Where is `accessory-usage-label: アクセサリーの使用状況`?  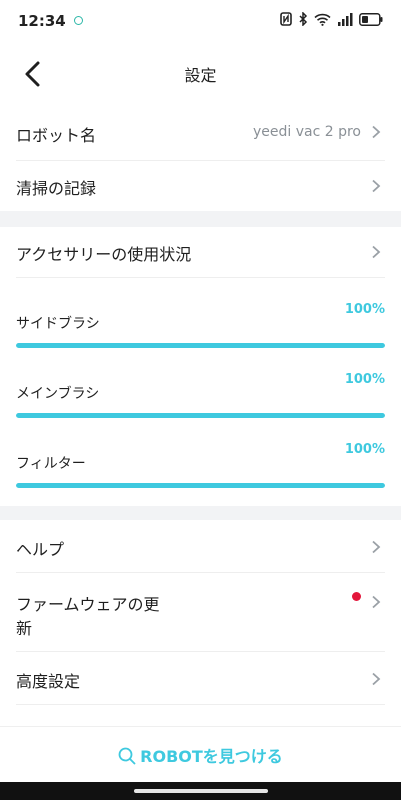
accessory-usage-label: アクセサリーの使用状況 is located at coordinates (104, 254).